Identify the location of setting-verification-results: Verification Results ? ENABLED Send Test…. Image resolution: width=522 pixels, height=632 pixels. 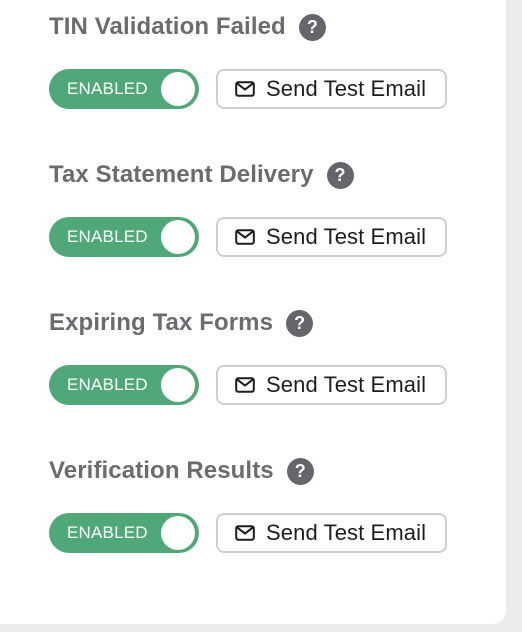
(269, 511).